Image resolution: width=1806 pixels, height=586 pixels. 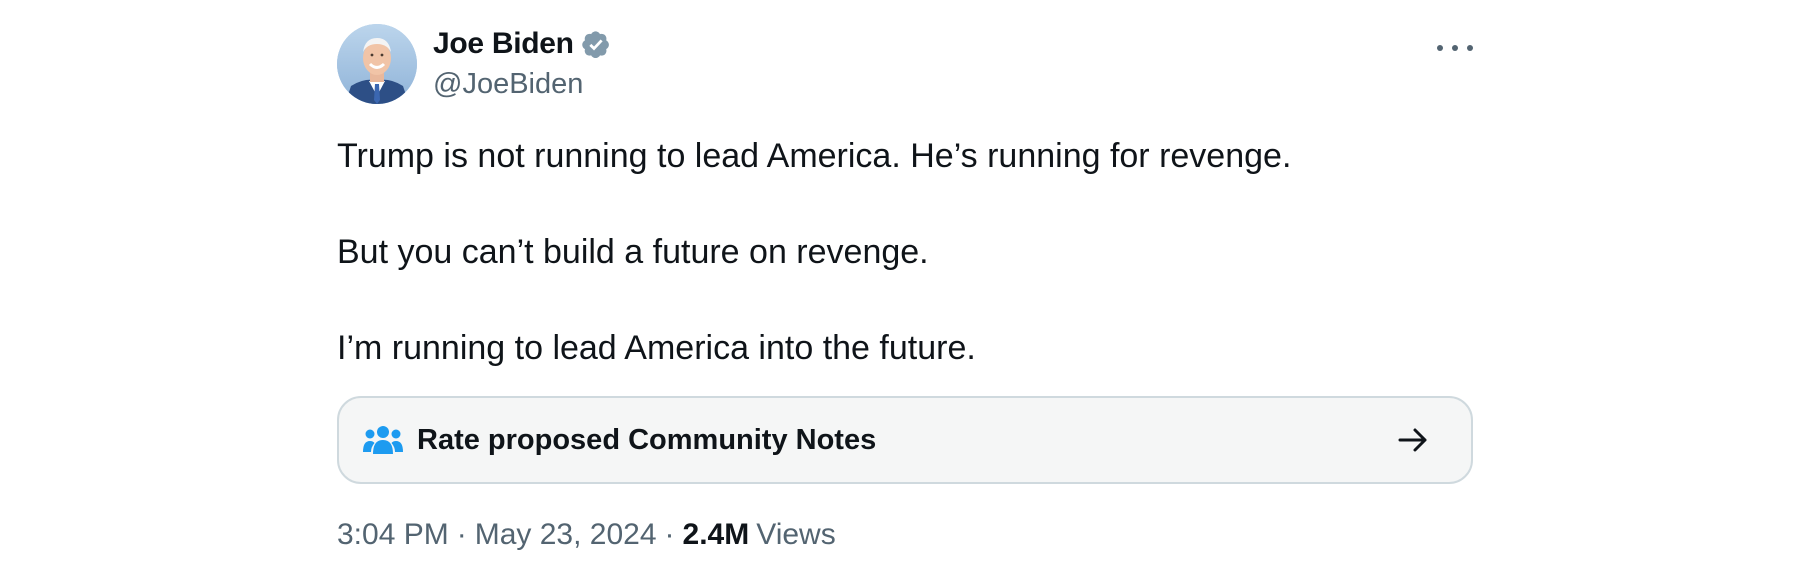 I want to click on avatar, so click(x=377, y=64).